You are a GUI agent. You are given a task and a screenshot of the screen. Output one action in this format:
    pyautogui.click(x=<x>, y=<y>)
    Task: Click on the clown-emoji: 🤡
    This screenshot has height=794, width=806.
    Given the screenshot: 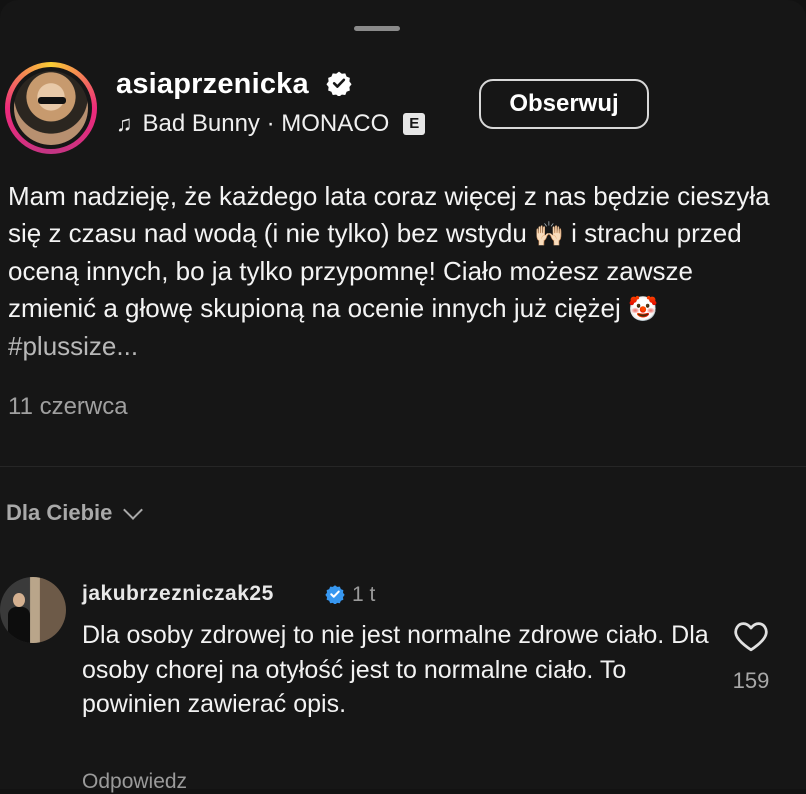 What is the action you would take?
    pyautogui.click(x=643, y=309)
    